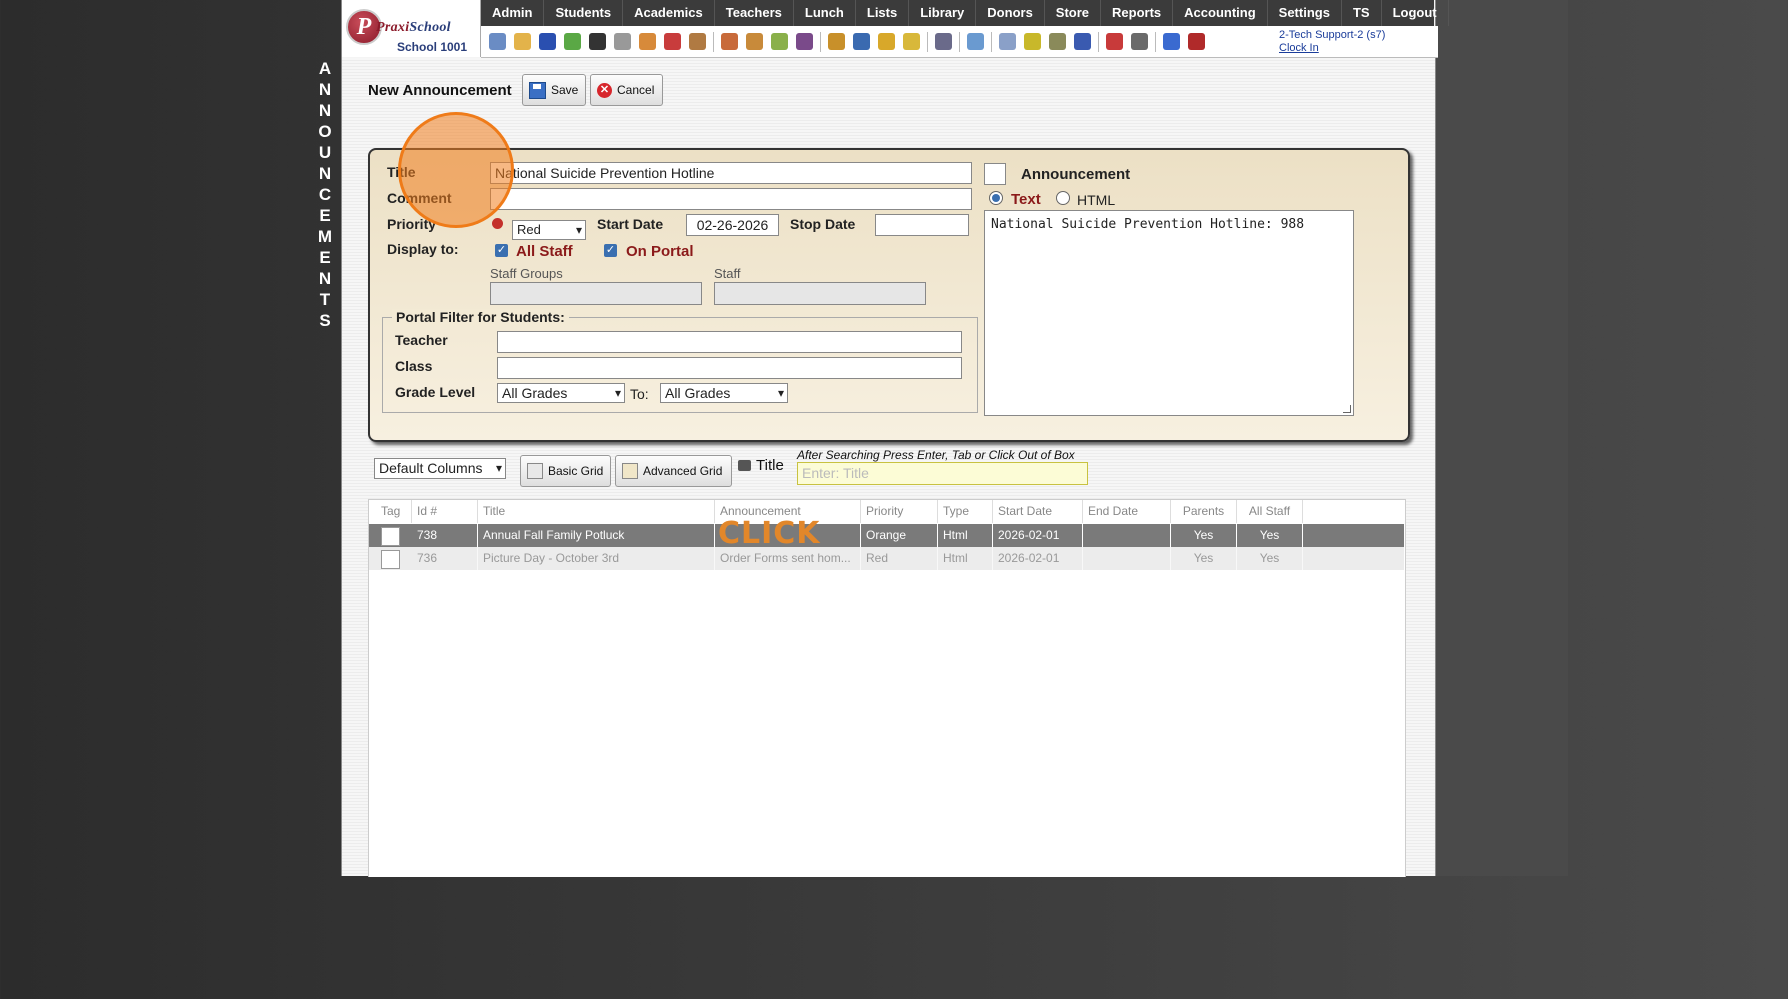 This screenshot has width=1788, height=999. I want to click on vertical-title-letter: U, so click(325, 152).